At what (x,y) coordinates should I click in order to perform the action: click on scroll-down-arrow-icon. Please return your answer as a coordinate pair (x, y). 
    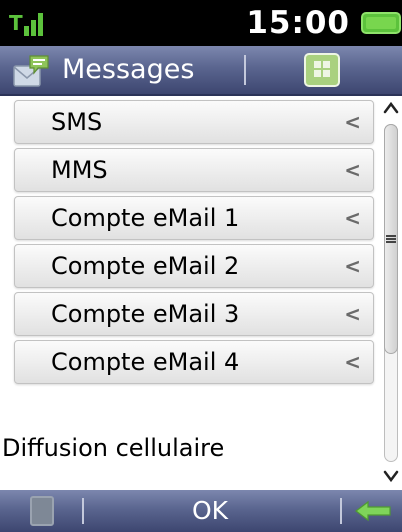
    Looking at the image, I should click on (391, 476).